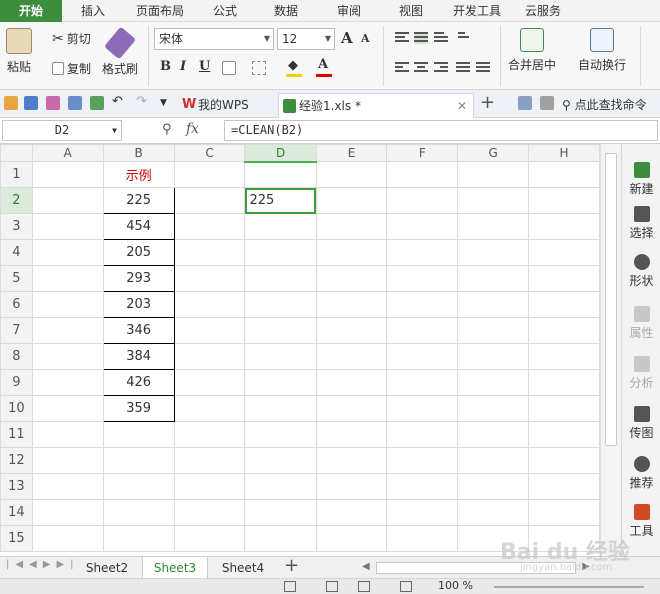  I want to click on page-layout-icon, so click(332, 586).